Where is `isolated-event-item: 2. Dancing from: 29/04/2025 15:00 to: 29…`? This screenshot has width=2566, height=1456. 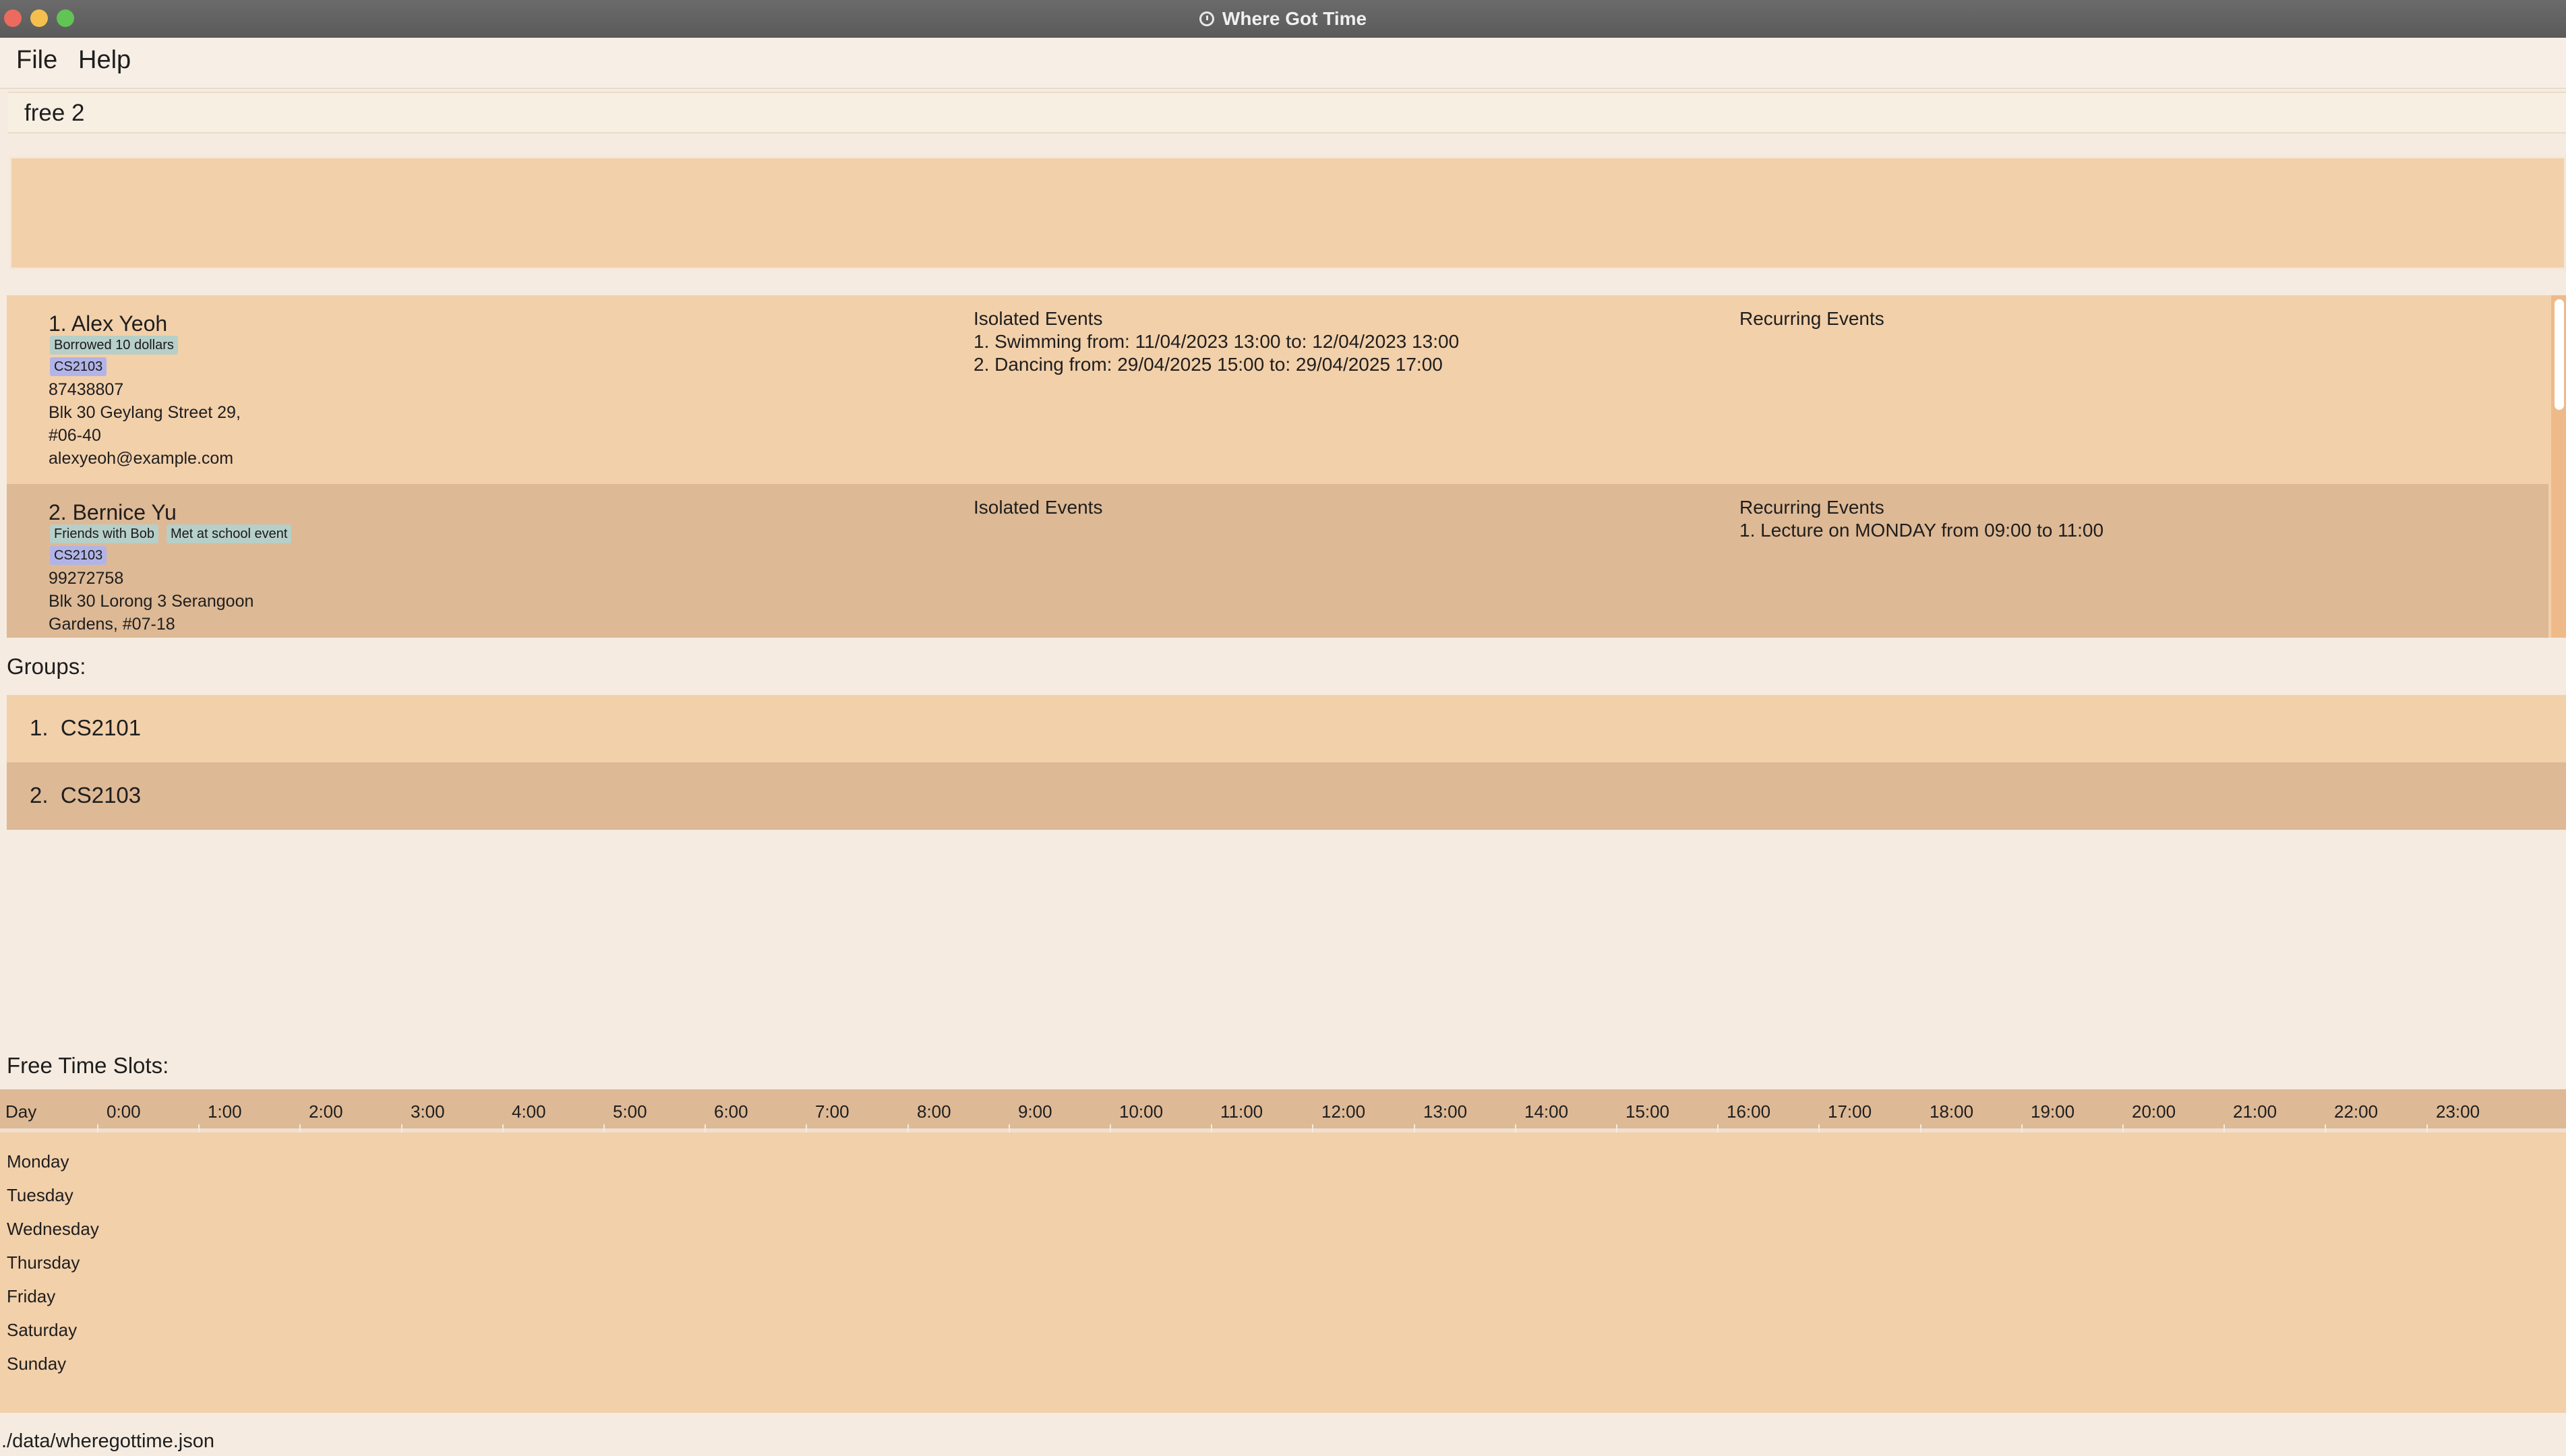
isolated-event-item: 2. Dancing from: 29/04/2025 15:00 to: 29… is located at coordinates (1208, 364).